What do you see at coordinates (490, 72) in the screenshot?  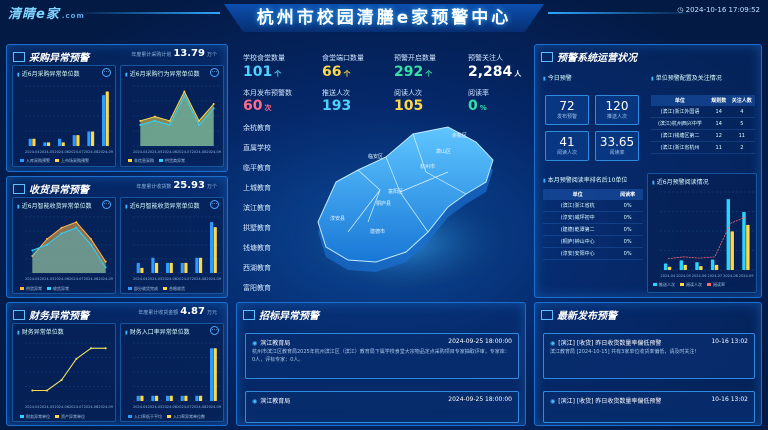 I see `kpi-number: 2,284` at bounding box center [490, 72].